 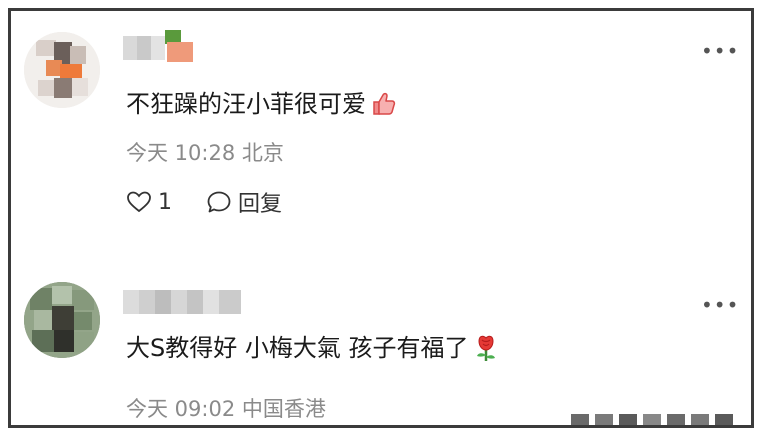 I want to click on thumbs-up-icon, so click(x=383, y=104).